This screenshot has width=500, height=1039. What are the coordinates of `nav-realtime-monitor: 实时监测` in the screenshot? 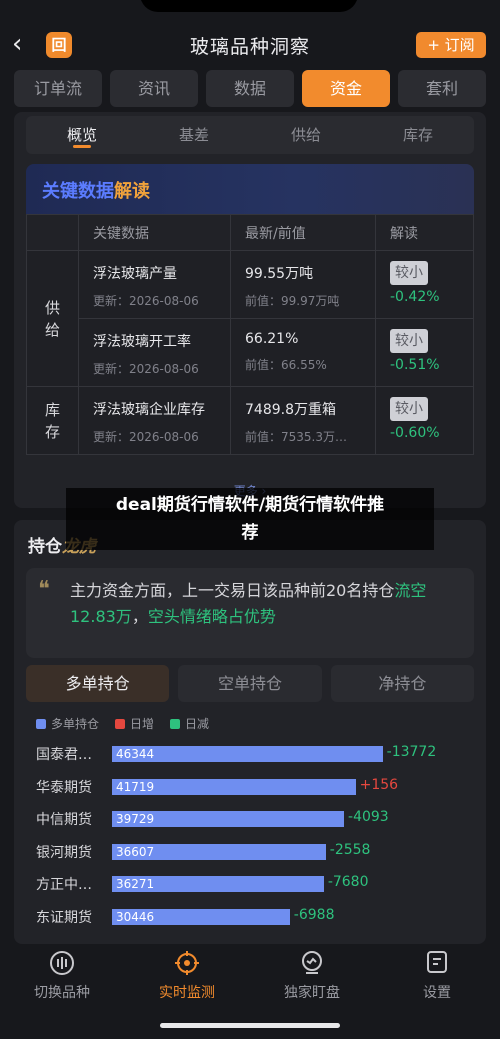 It's located at (187, 976).